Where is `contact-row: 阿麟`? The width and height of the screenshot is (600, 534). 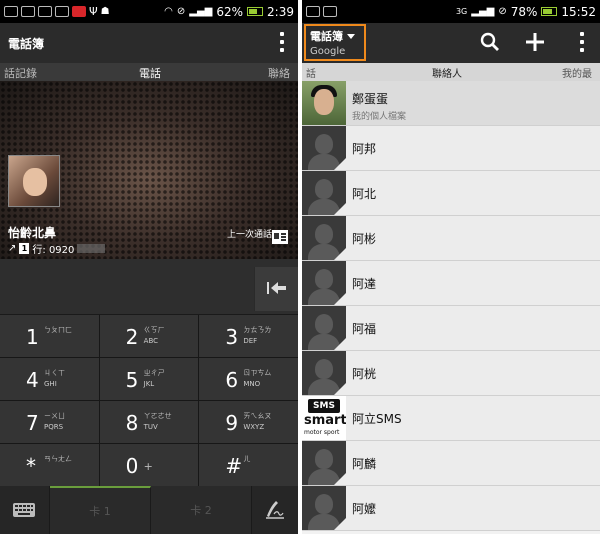 contact-row: 阿麟 is located at coordinates (451, 463).